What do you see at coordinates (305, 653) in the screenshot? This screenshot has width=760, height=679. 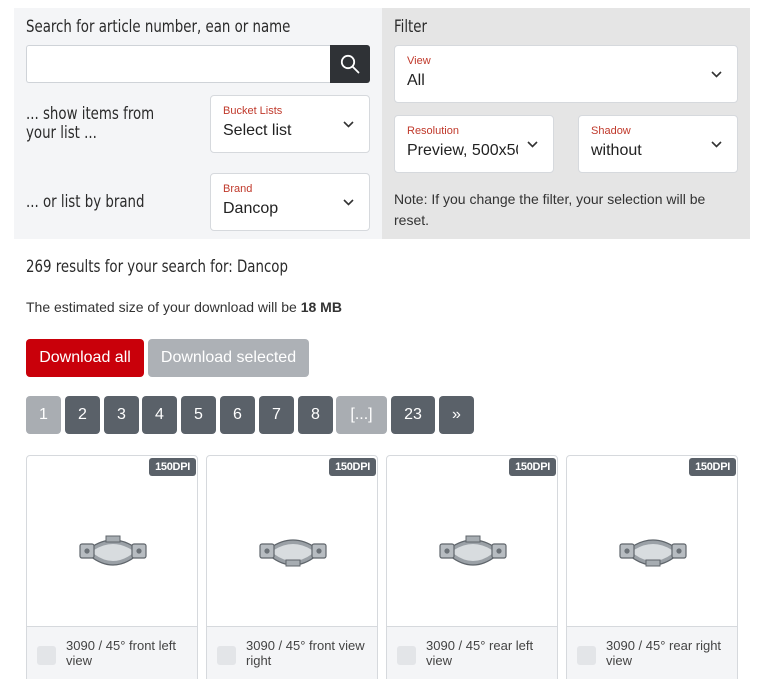 I see `card-caption: 3090 / 45° front view right` at bounding box center [305, 653].